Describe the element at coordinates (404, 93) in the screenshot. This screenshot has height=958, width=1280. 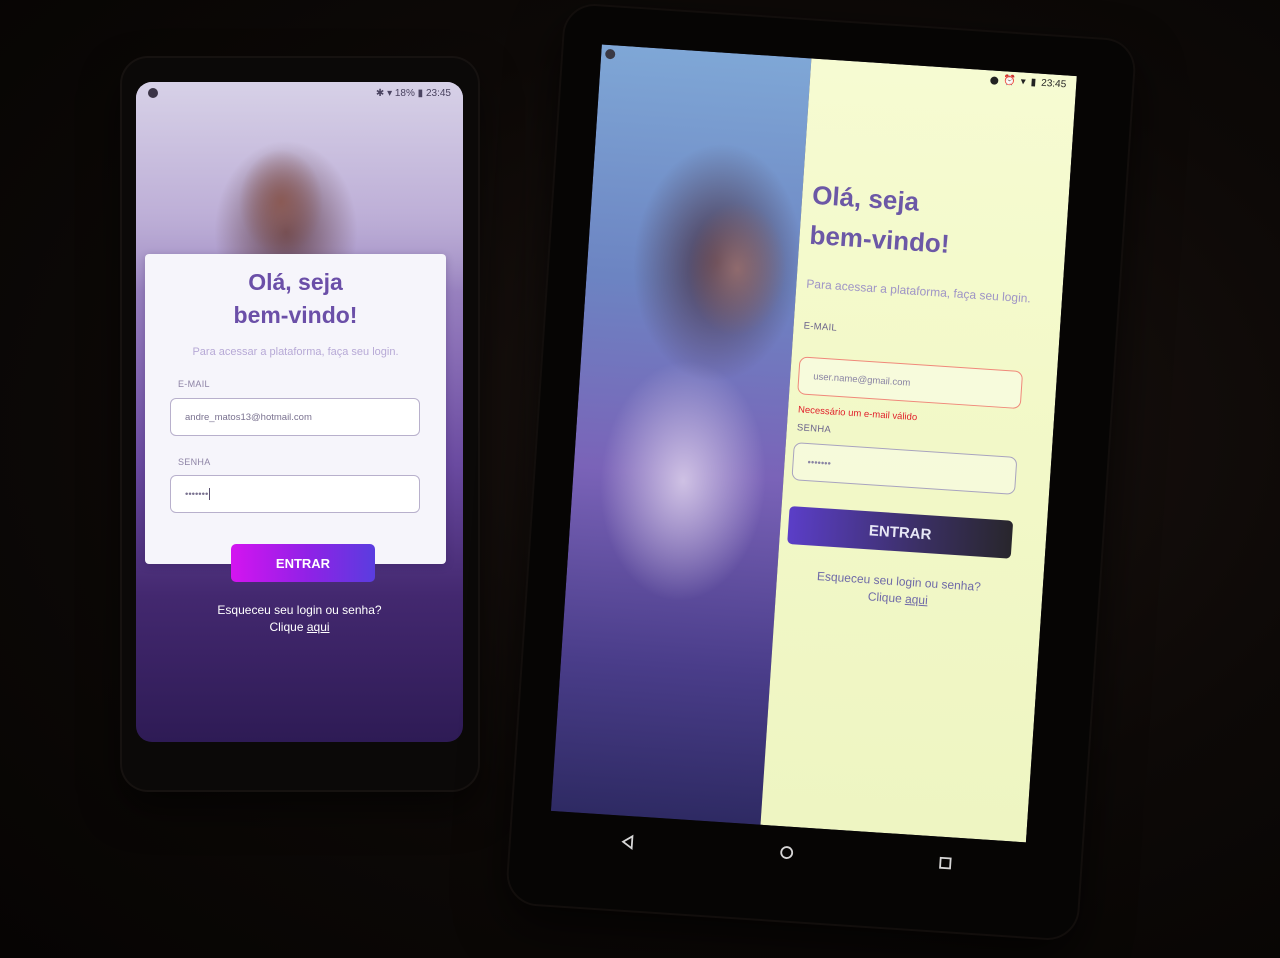
I see `battery-level: 18%` at that location.